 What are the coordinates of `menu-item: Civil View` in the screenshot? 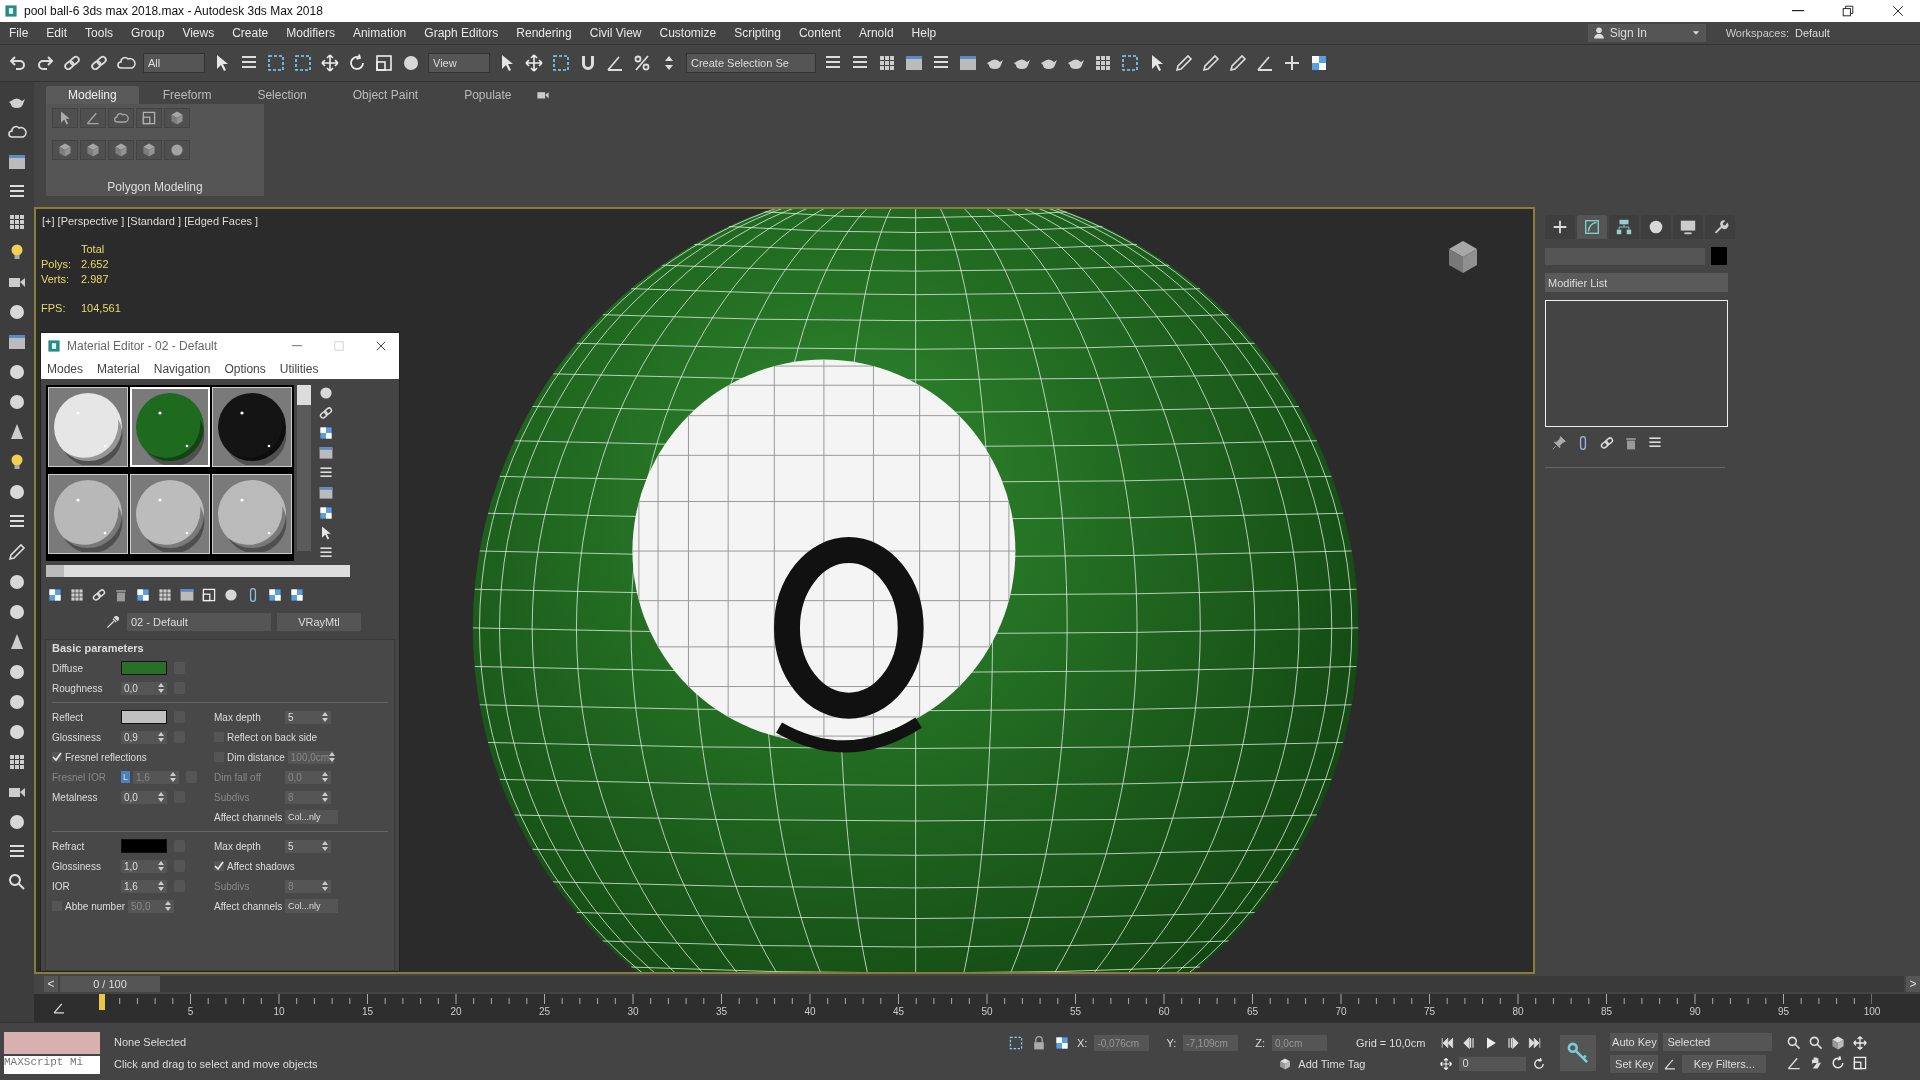 It's located at (615, 33).